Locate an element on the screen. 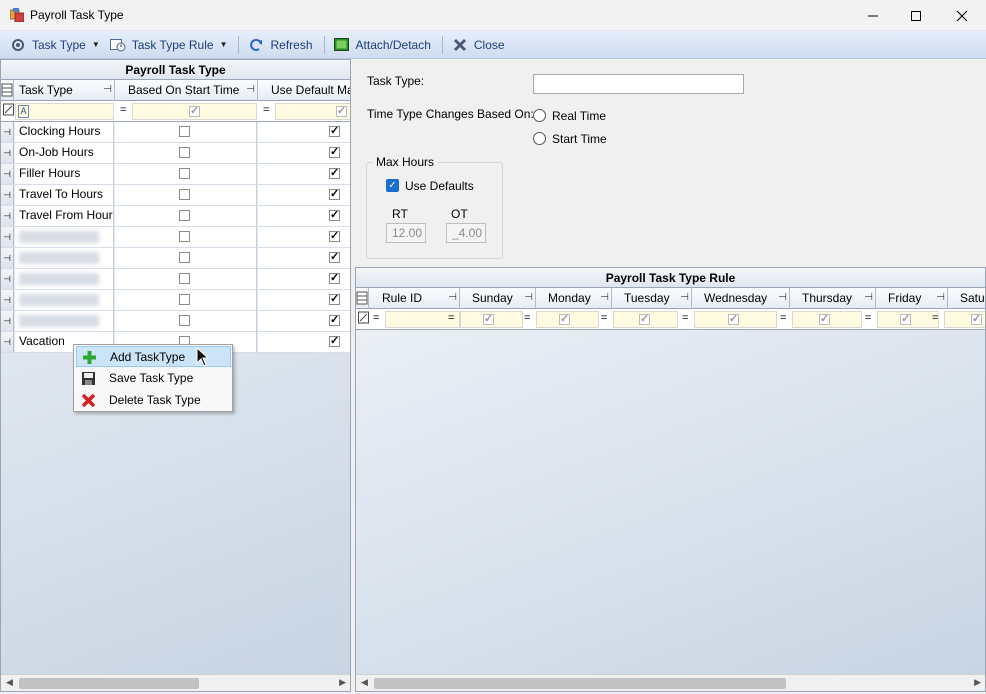 Image resolution: width=986 pixels, height=694 pixels. filter-monday is located at coordinates (567, 319).